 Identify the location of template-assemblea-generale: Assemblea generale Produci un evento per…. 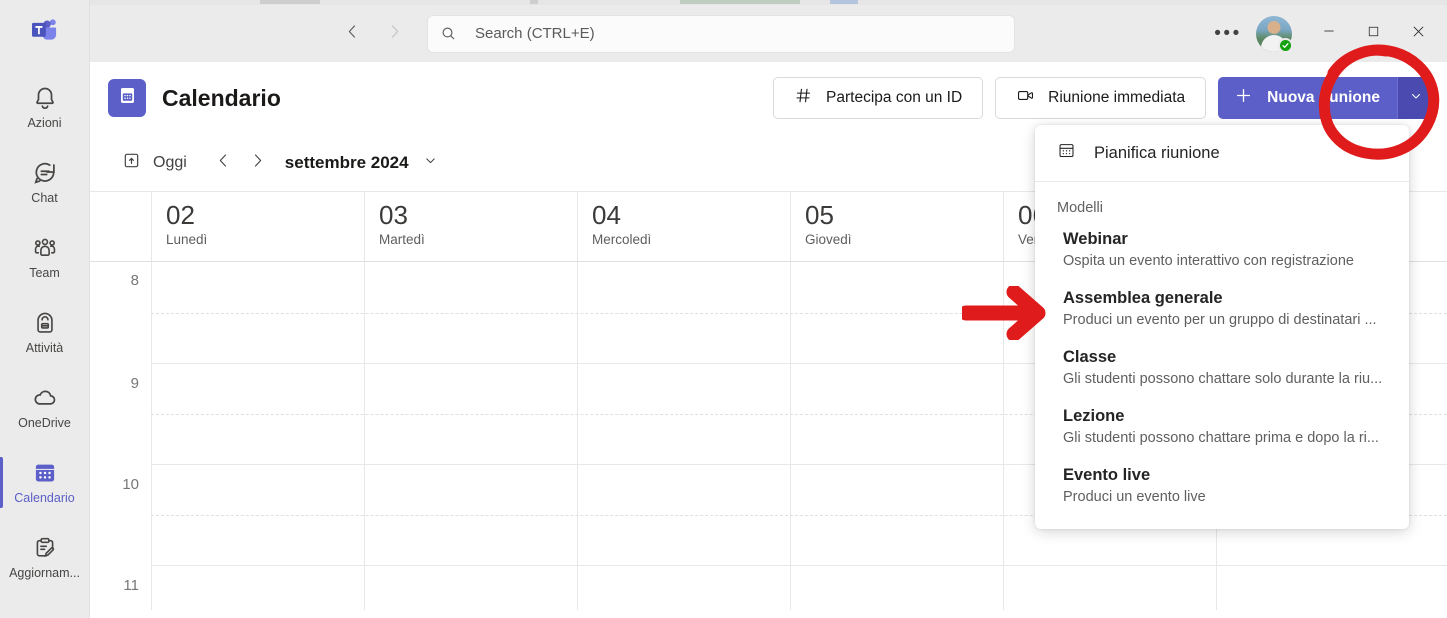
(1222, 308).